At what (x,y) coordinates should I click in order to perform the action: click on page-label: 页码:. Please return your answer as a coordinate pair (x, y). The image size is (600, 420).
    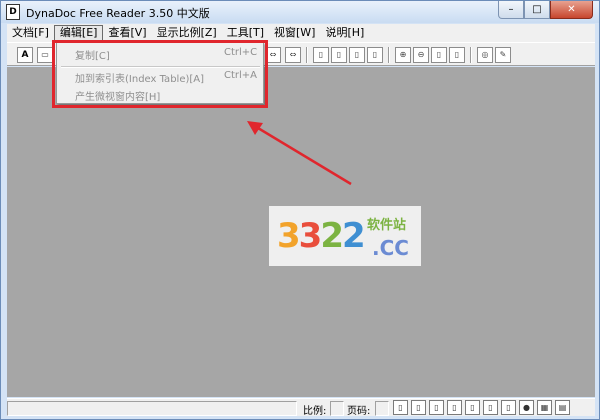
    Looking at the image, I should click on (359, 411).